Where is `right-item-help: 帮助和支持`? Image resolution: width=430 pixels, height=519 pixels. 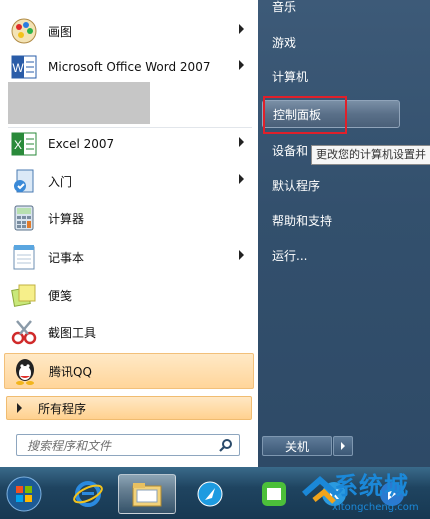
right-item-help: 帮助和支持 is located at coordinates (331, 220).